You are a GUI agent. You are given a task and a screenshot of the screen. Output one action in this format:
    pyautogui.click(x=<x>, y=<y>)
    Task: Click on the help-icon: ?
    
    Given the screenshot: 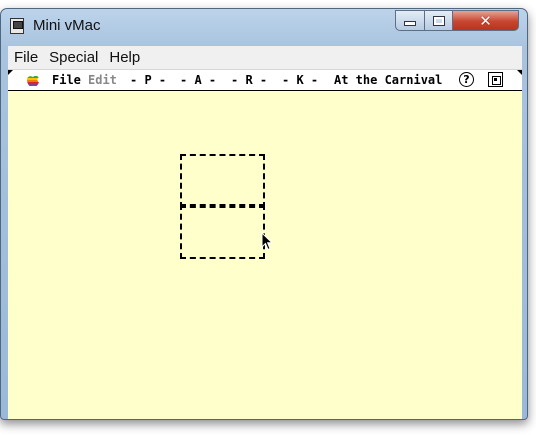 What is the action you would take?
    pyautogui.click(x=466, y=79)
    